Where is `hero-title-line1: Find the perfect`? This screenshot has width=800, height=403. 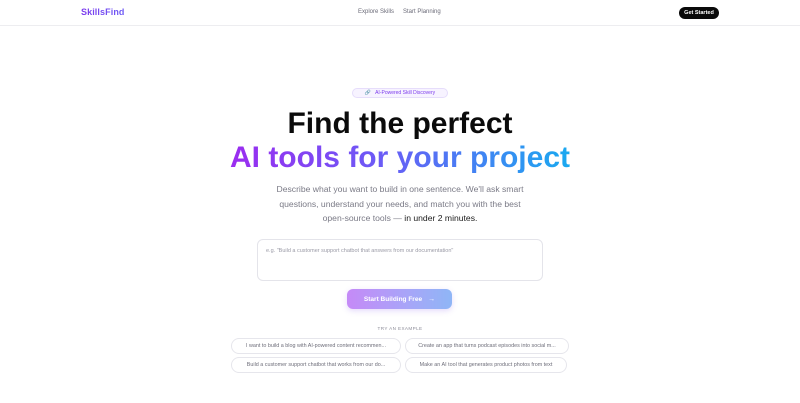 hero-title-line1: Find the perfect is located at coordinates (400, 123).